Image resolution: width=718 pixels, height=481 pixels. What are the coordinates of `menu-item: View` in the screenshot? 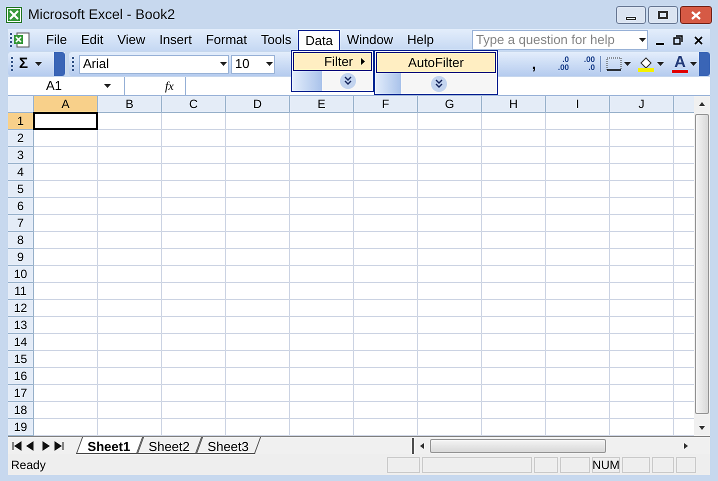 It's located at (131, 40).